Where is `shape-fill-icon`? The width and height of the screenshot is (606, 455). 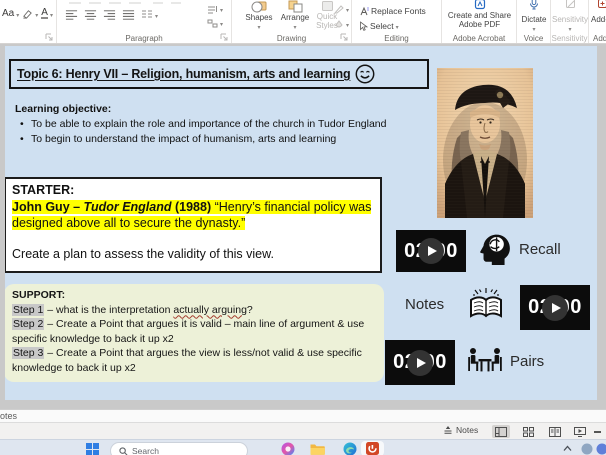 shape-fill-icon is located at coordinates (339, 23).